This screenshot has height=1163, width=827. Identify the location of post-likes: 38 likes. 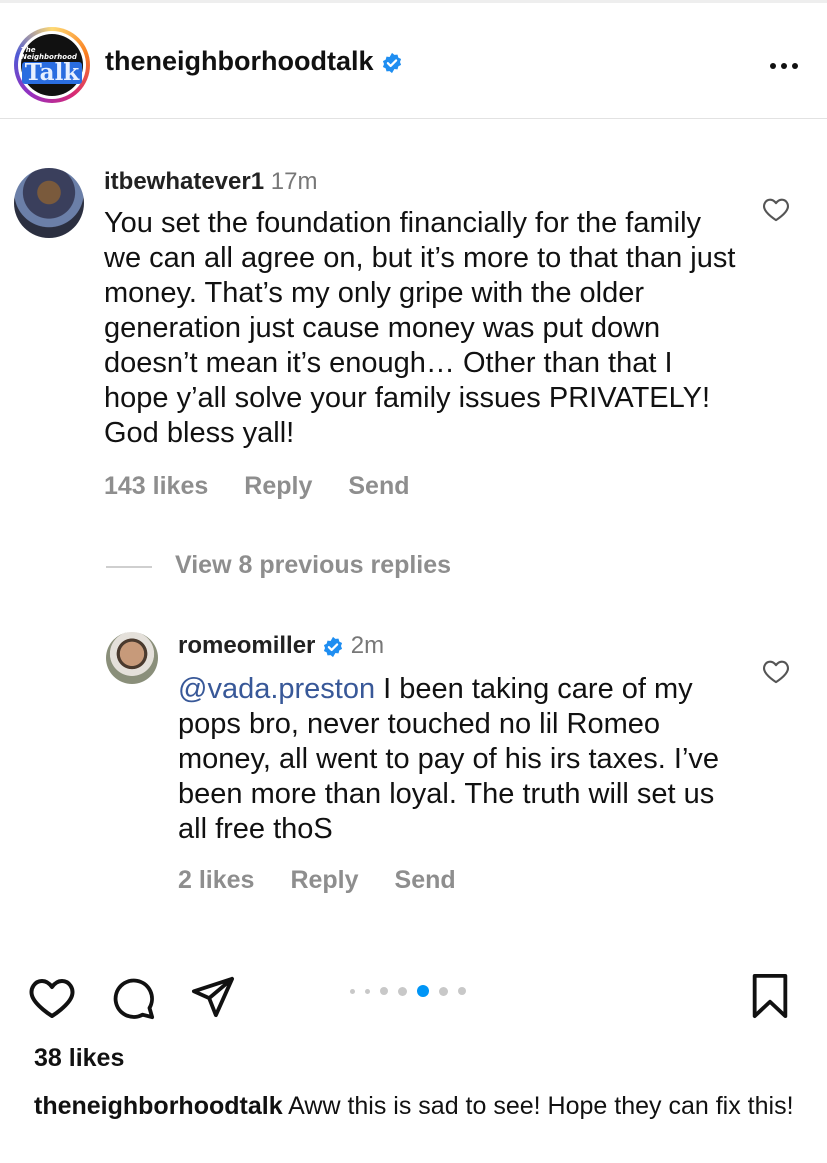
(79, 1058).